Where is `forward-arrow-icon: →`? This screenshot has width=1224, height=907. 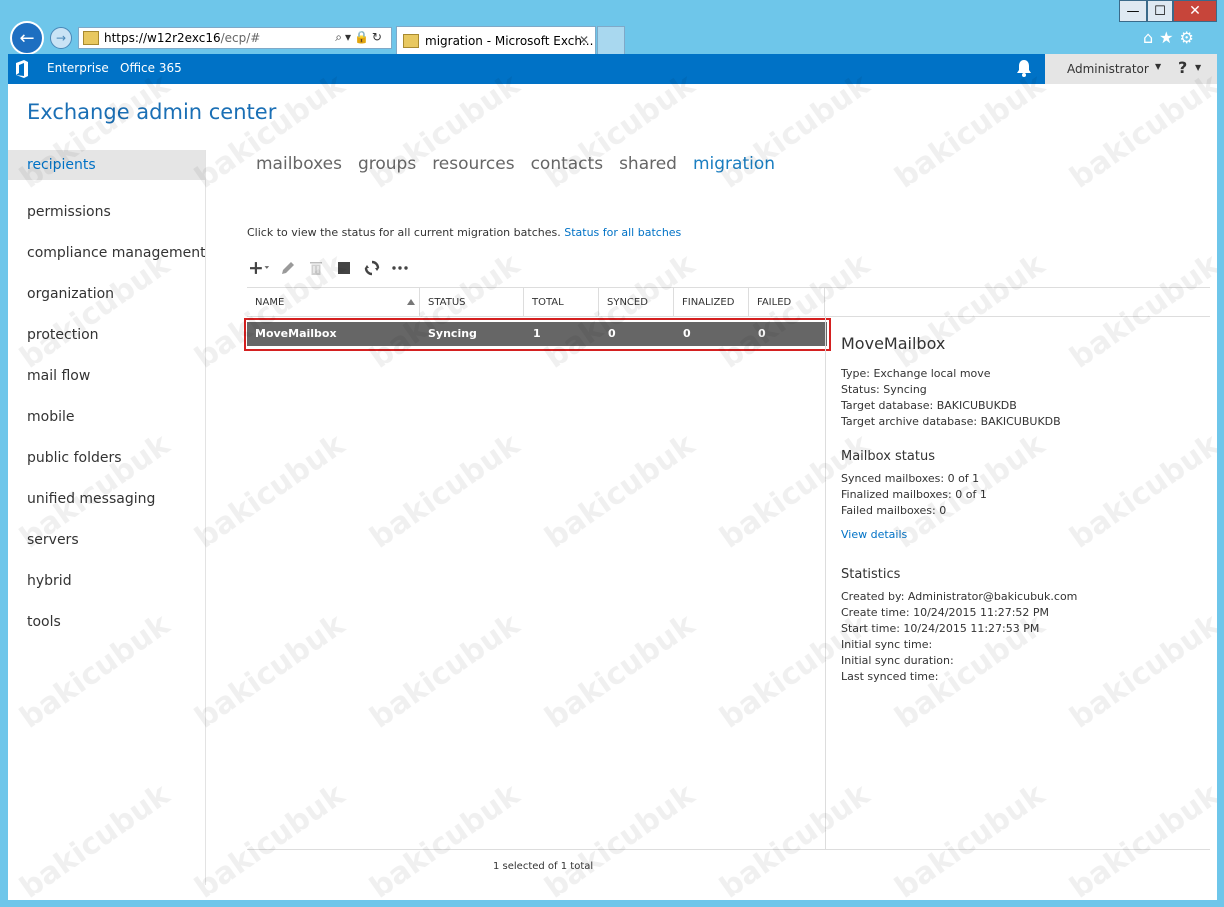 forward-arrow-icon: → is located at coordinates (61, 38).